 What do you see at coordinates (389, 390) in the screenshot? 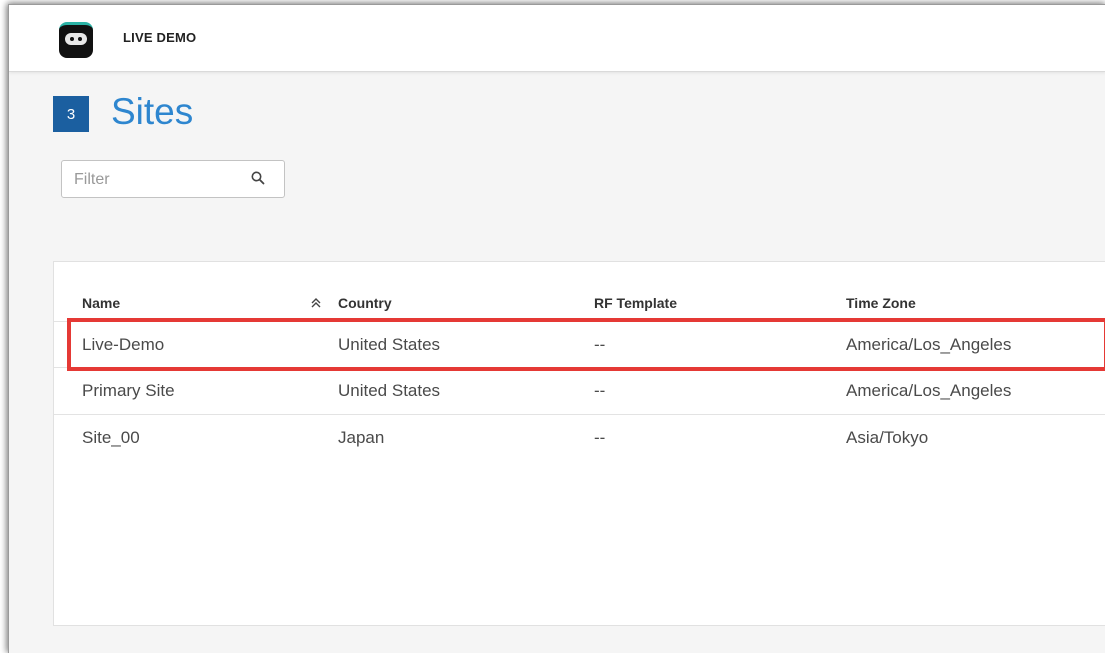
I see `cell-country: United States` at bounding box center [389, 390].